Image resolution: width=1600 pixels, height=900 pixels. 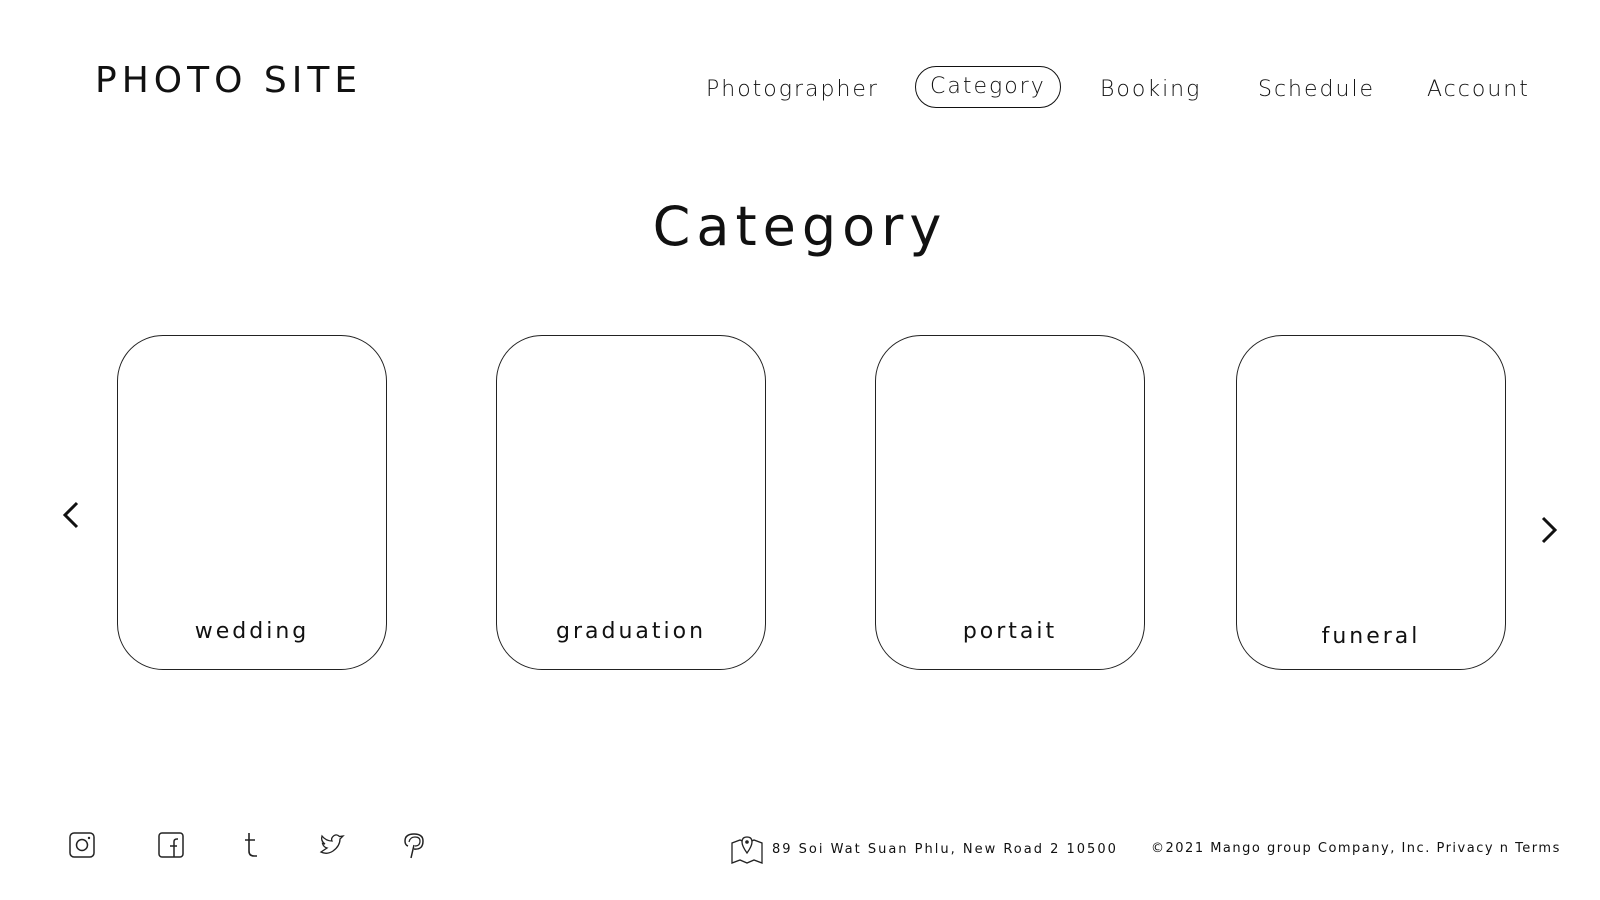 I want to click on category-card-label: portait, so click(x=1010, y=631).